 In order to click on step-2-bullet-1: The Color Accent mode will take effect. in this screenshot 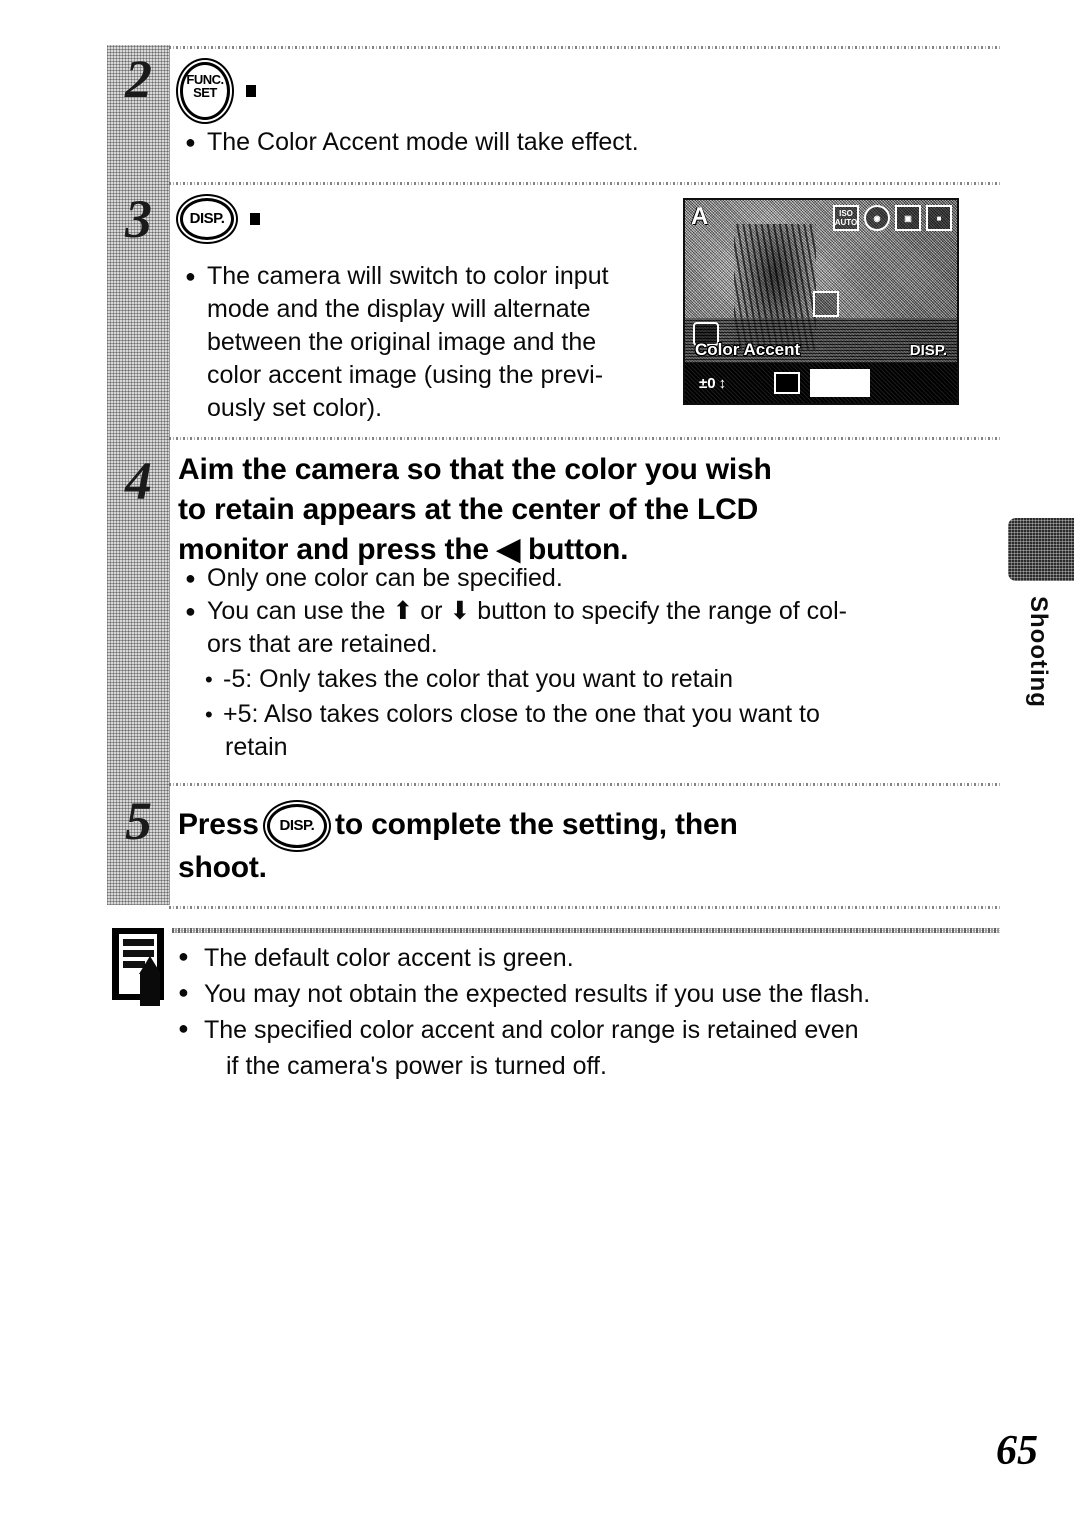, I will do `click(535, 142)`.